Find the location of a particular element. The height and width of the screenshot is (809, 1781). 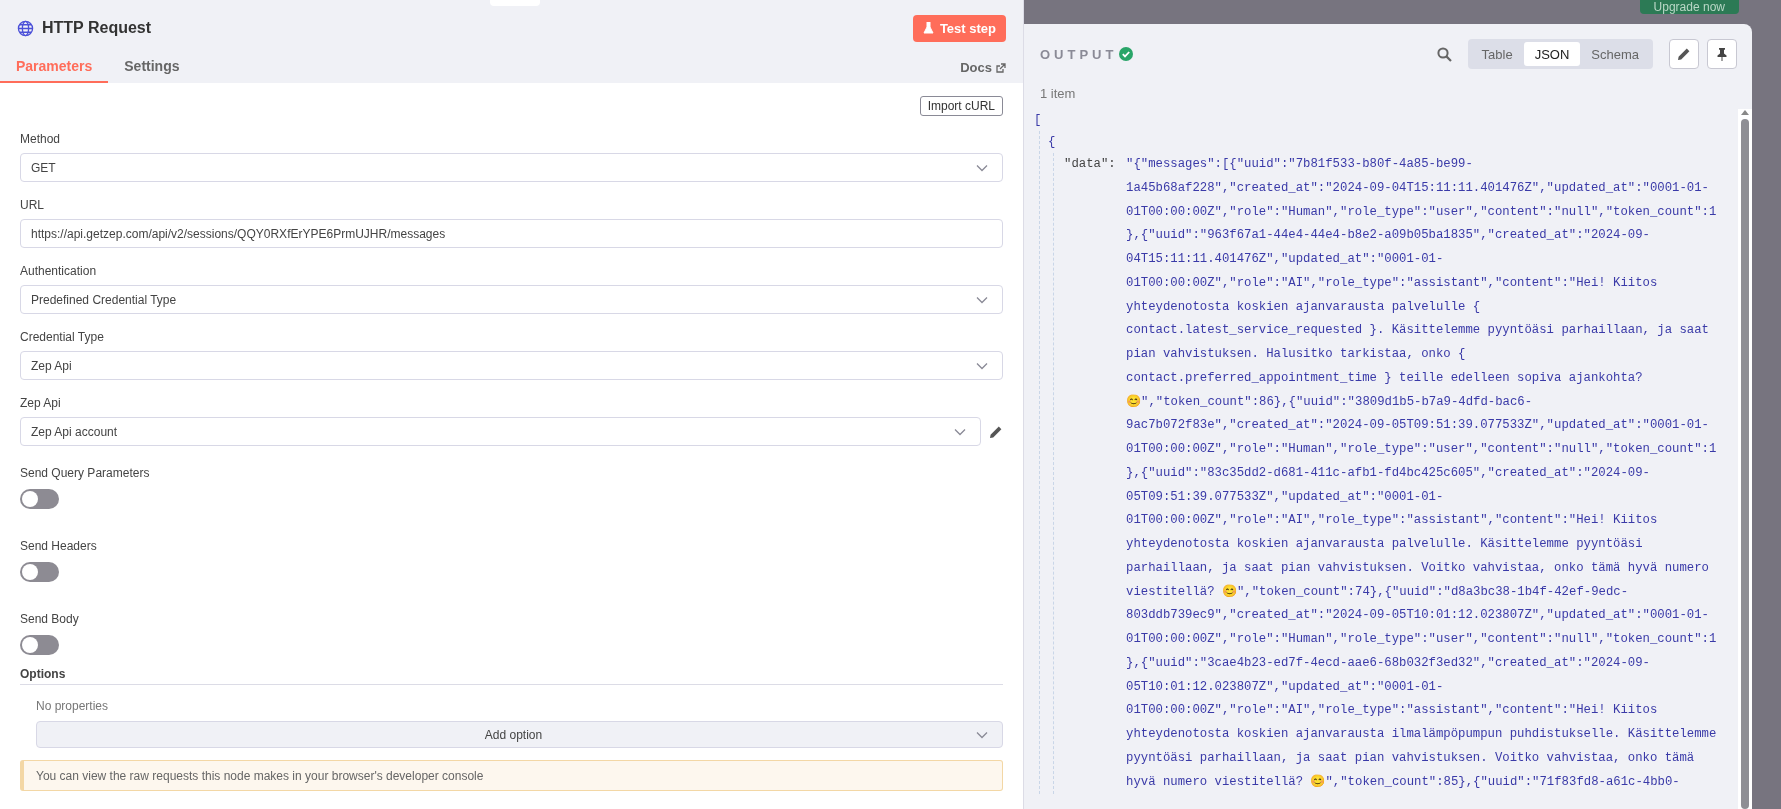

json-value-line: 803ddb739ec9","created_at":"2024-09-05T10:01:12.023807Z","updated_at":"0001-01- is located at coordinates (1417, 616).